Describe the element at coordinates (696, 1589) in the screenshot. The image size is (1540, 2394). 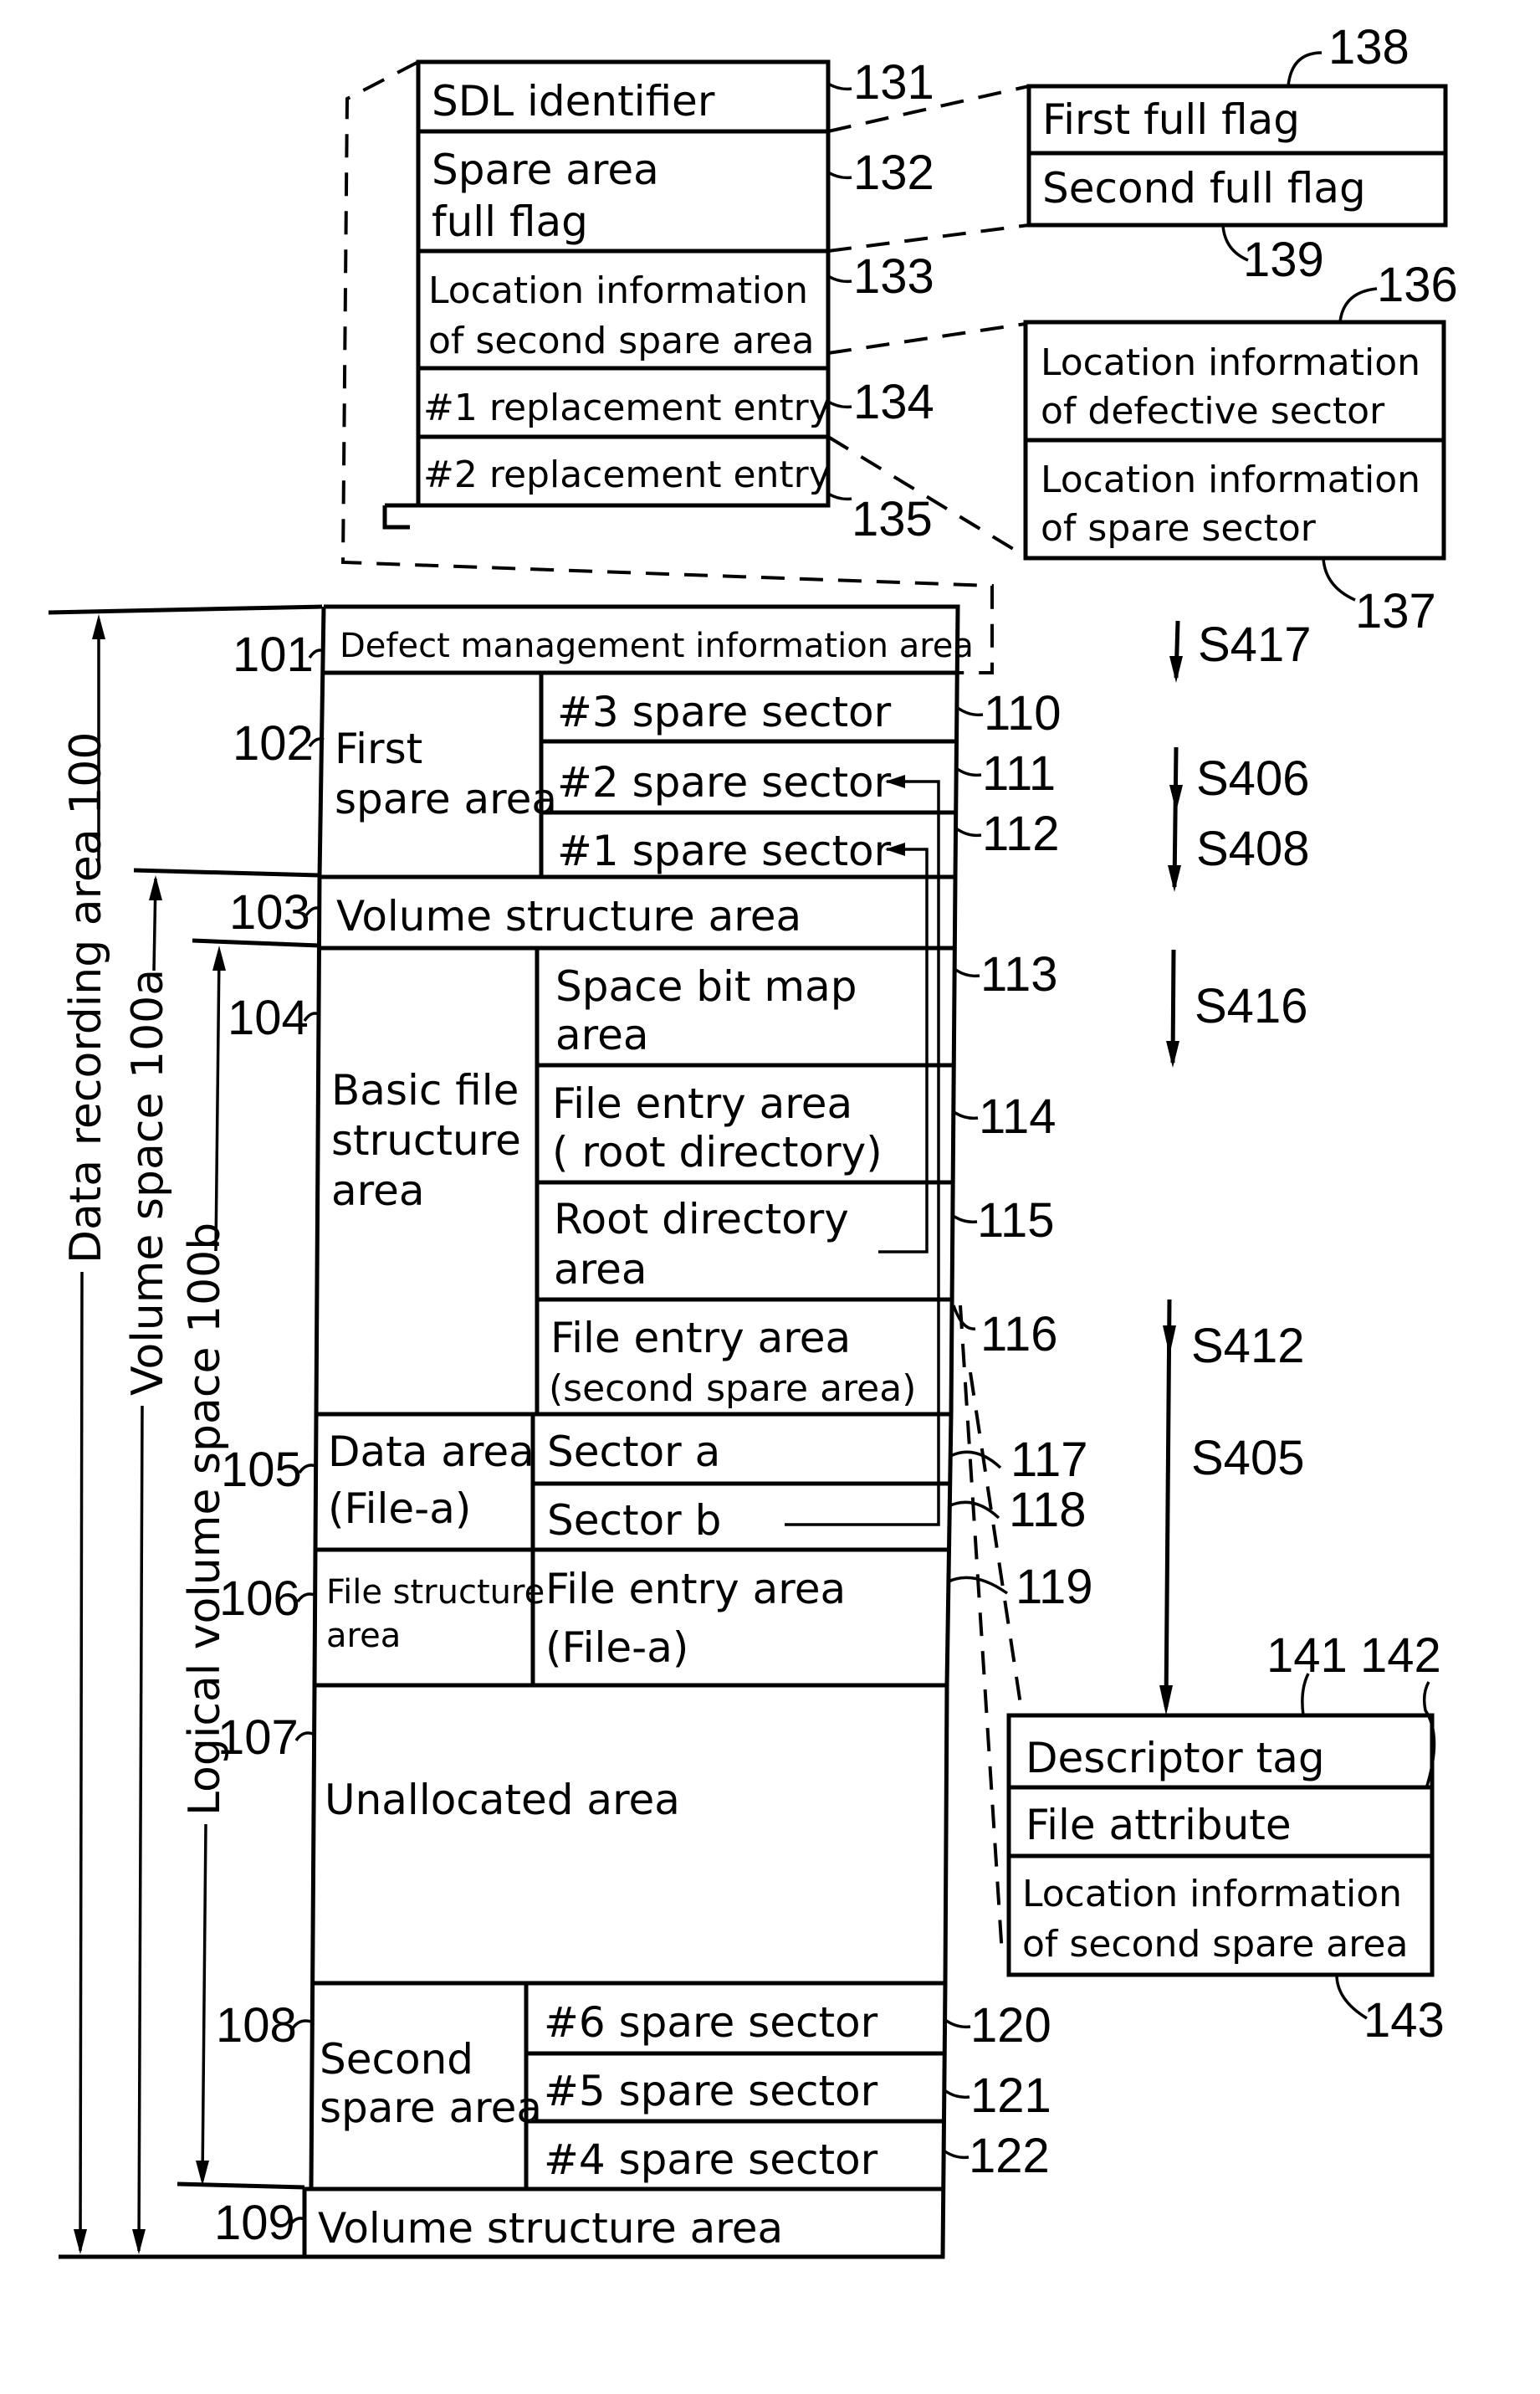
I see `file-entry-file-a-label-1: File entry area` at that location.